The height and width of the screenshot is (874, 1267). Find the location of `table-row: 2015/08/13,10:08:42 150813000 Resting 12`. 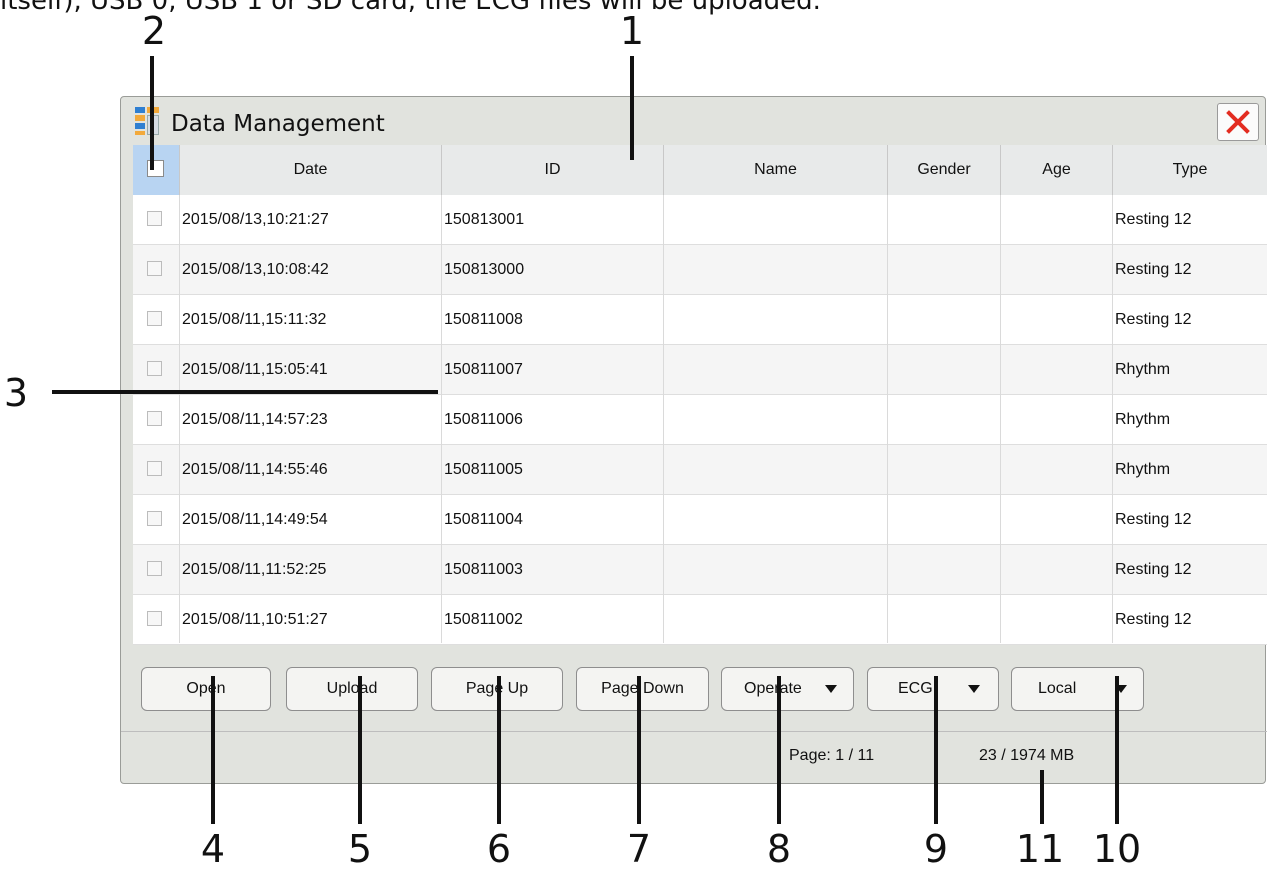

table-row: 2015/08/13,10:08:42 150813000 Resting 12 is located at coordinates (700, 270).